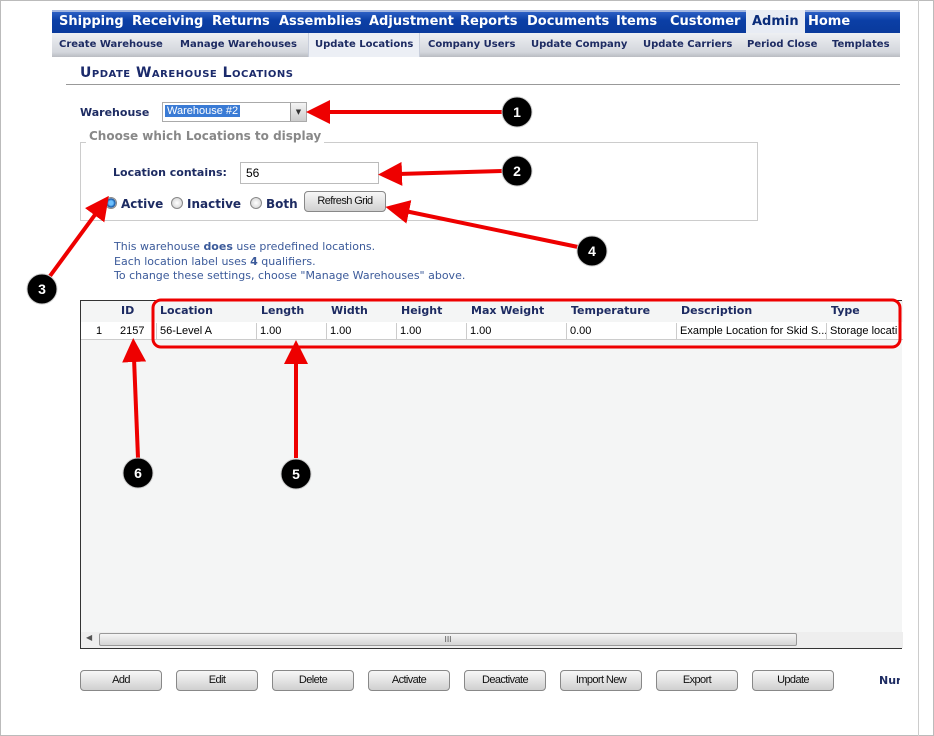 This screenshot has width=934, height=736. What do you see at coordinates (296, 474) in the screenshot?
I see `callout-5-label: 5` at bounding box center [296, 474].